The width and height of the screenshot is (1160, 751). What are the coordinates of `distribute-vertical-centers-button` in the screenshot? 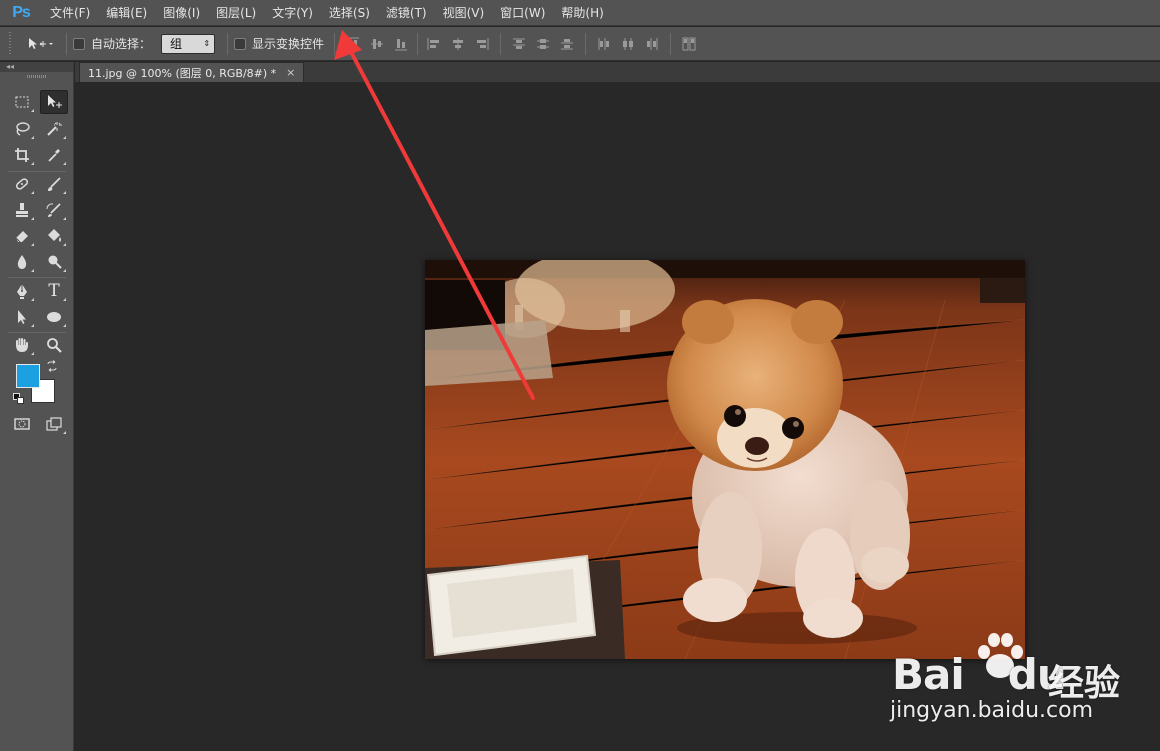 It's located at (543, 44).